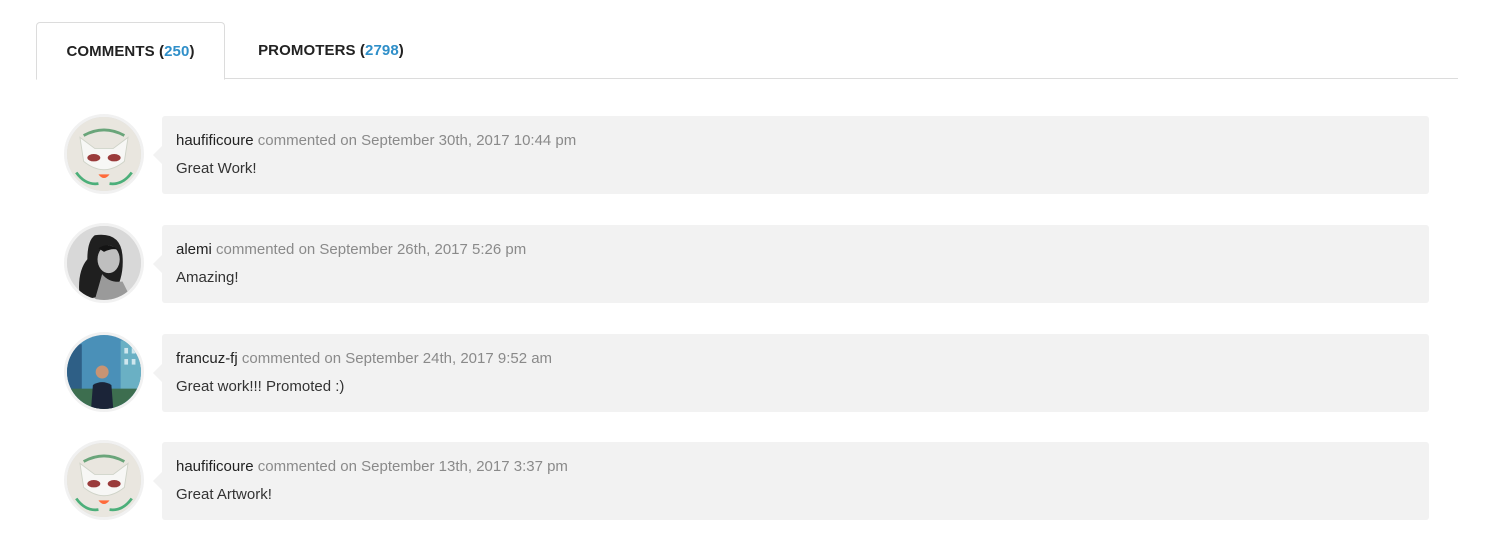  I want to click on portrait-avatar-icon, so click(104, 263).